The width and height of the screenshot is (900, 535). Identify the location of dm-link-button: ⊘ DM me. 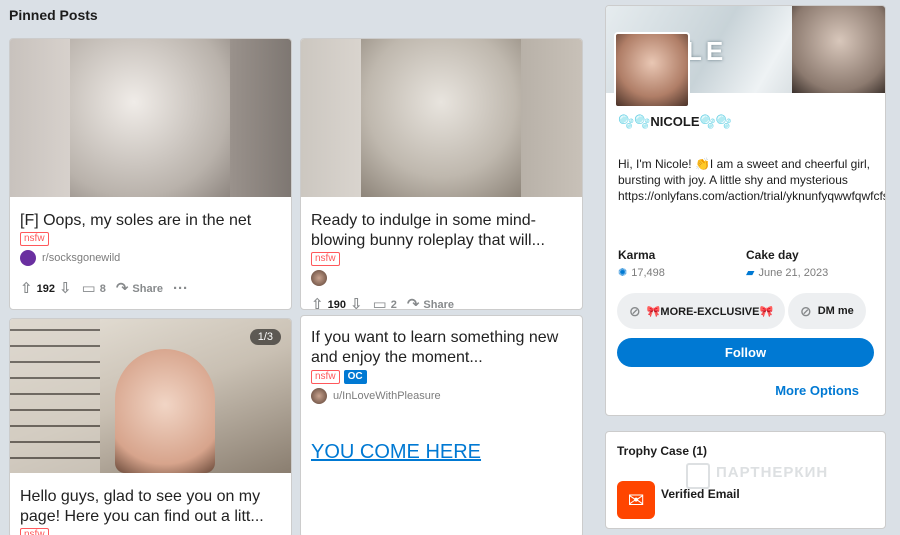
(827, 311).